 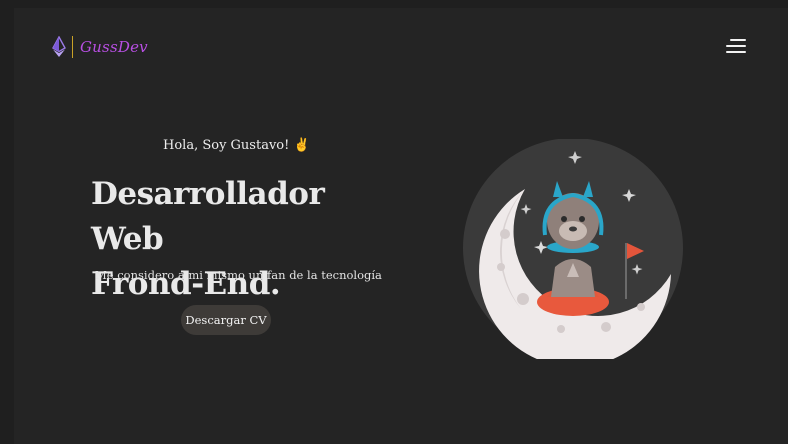 I want to click on brand-logo: GussDev, so click(x=100, y=47).